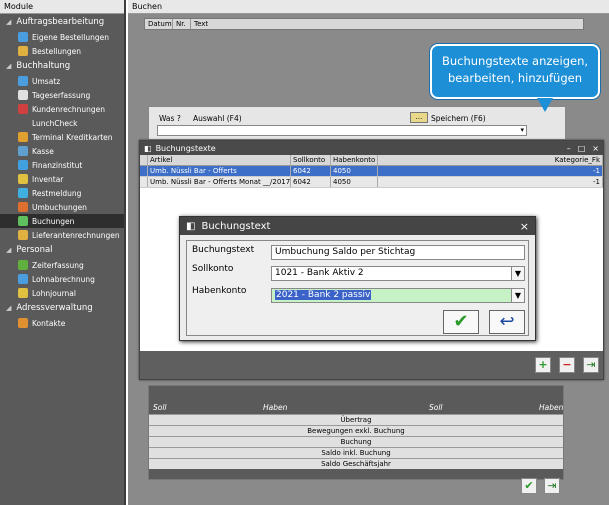  What do you see at coordinates (524, 226) in the screenshot?
I see `dialog-close-button: ×` at bounding box center [524, 226].